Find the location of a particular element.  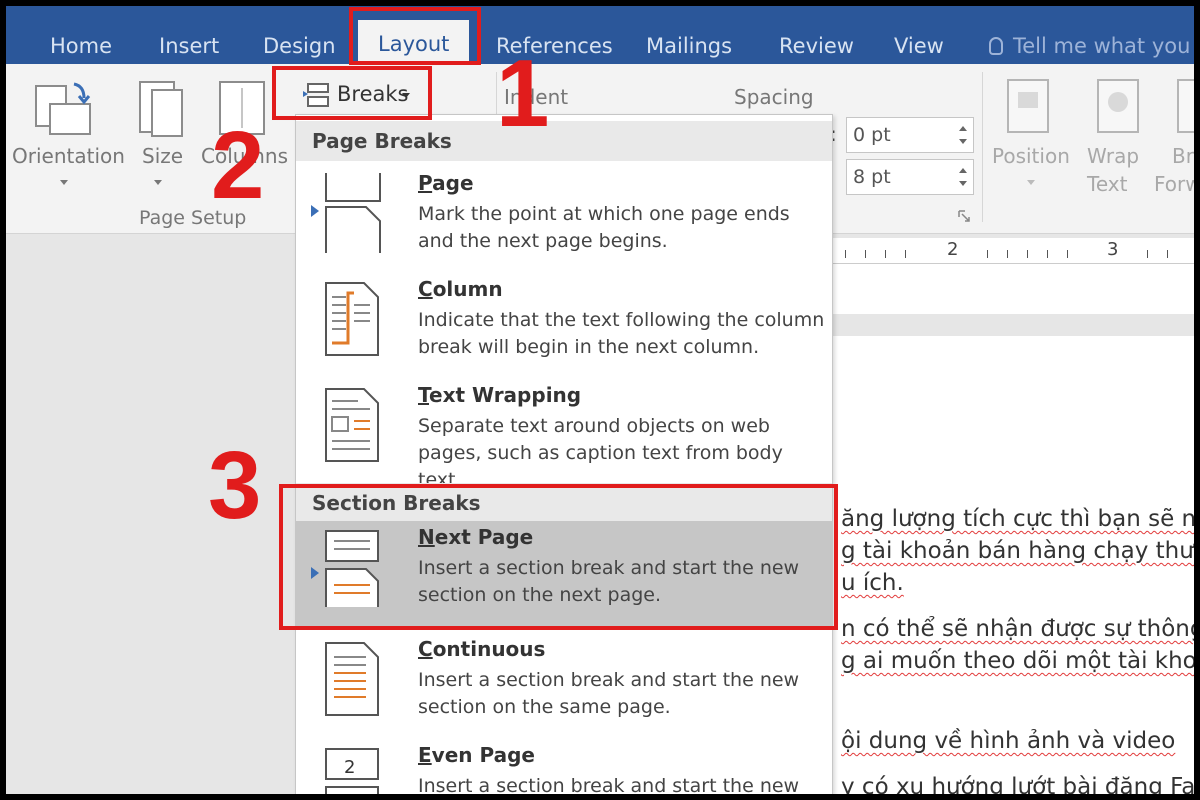

orientation-button: Orientation is located at coordinates (68, 156).